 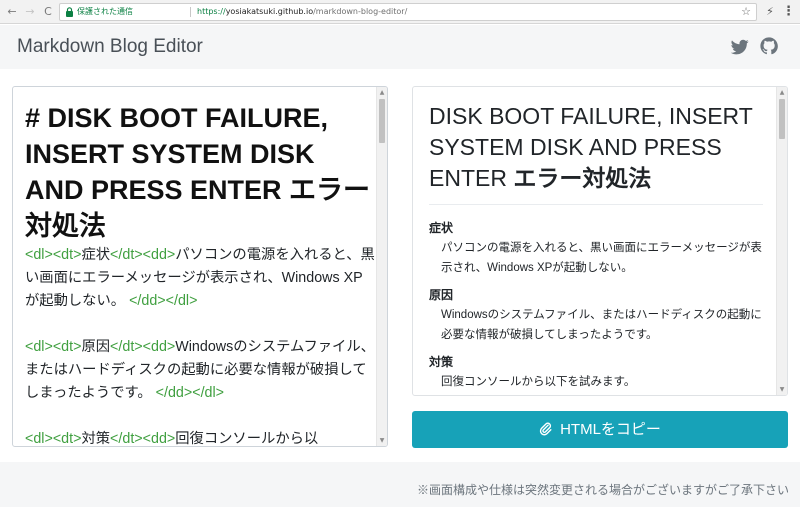 What do you see at coordinates (746, 12) in the screenshot?
I see `bookmark-star-icon: ☆` at bounding box center [746, 12].